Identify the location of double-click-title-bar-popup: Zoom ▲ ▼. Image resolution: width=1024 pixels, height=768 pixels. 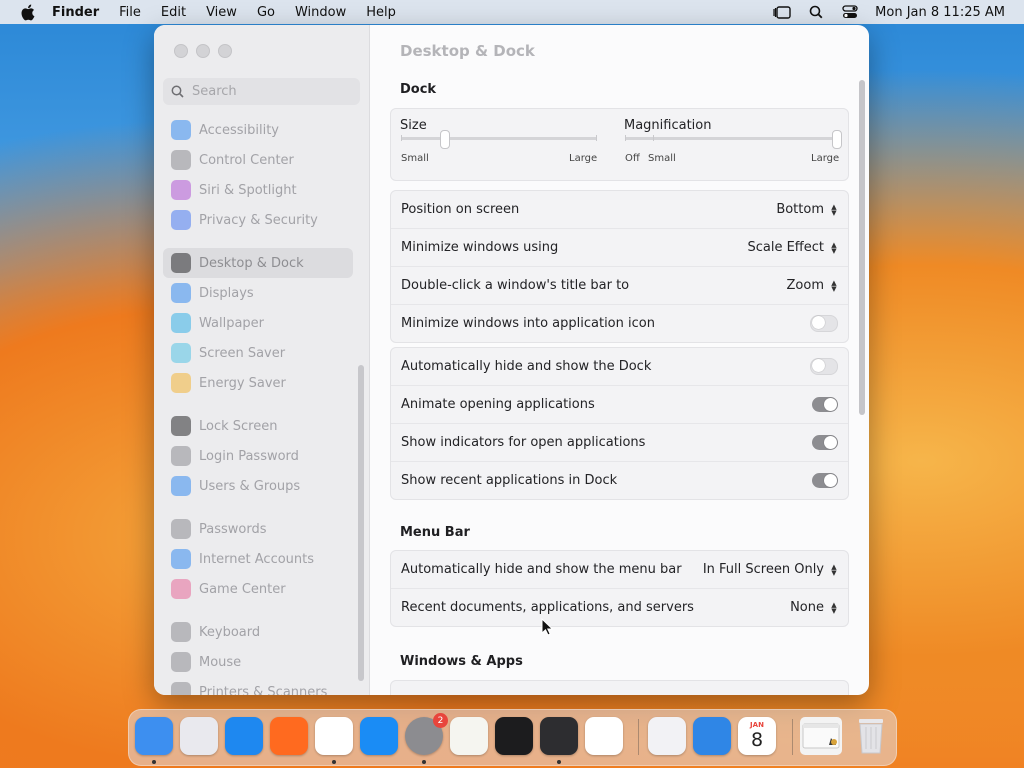
(812, 285).